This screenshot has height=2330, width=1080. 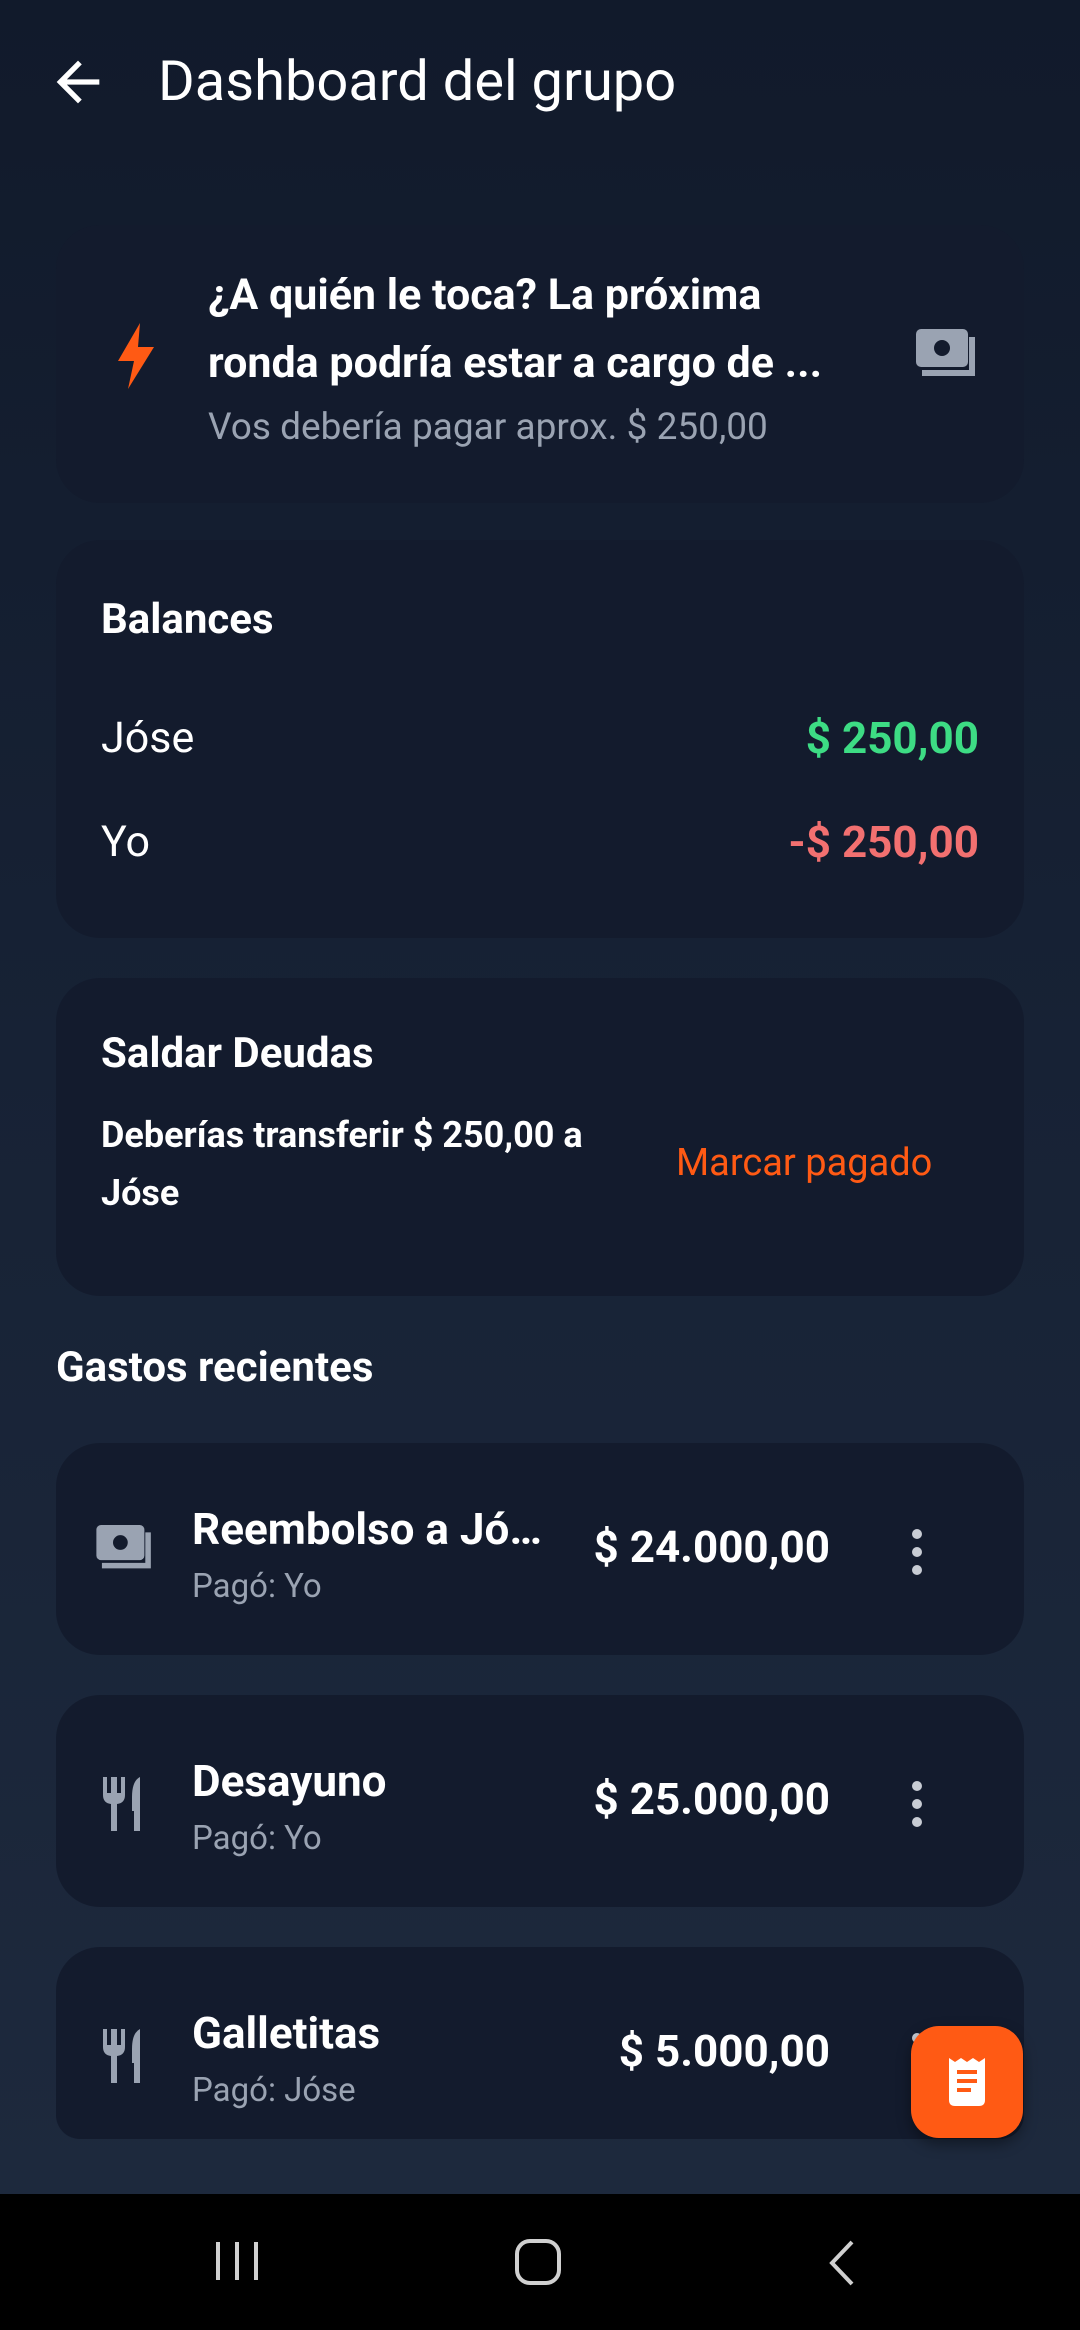 What do you see at coordinates (78, 82) in the screenshot?
I see `back-arrow-icon` at bounding box center [78, 82].